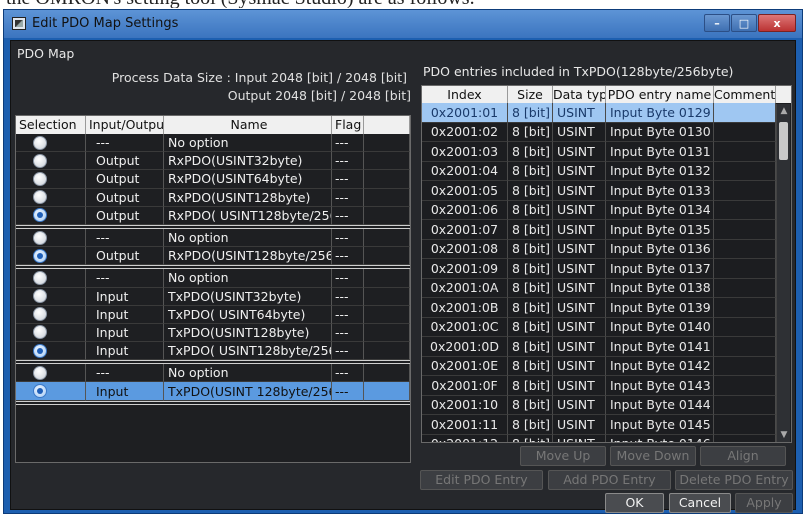 The image size is (804, 516). Describe the element at coordinates (743, 456) in the screenshot. I see `align-button: Align` at that location.